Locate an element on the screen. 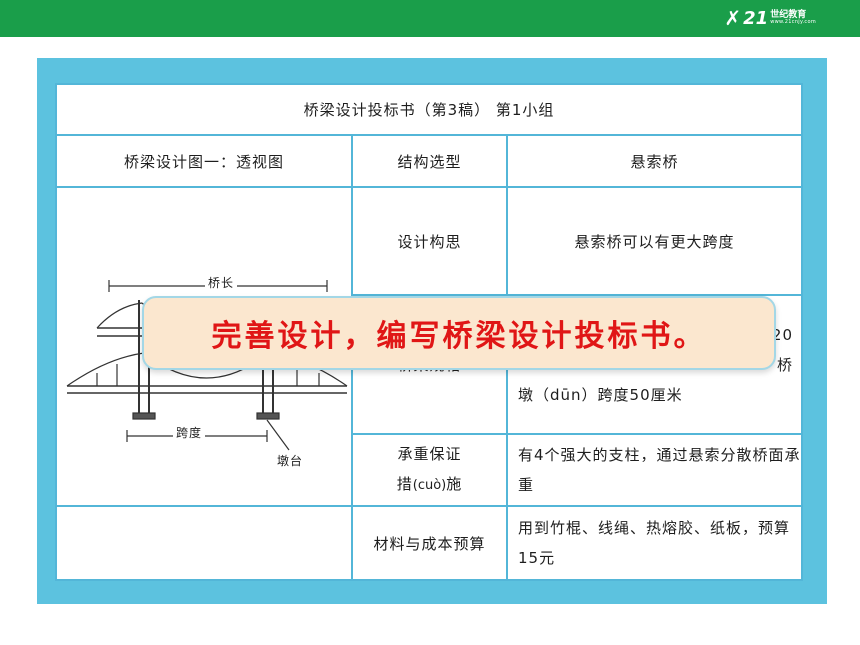 The height and width of the screenshot is (645, 860). brand-logo: ✗ 21 世纪教育 www.21cnjy.com is located at coordinates (770, 18).